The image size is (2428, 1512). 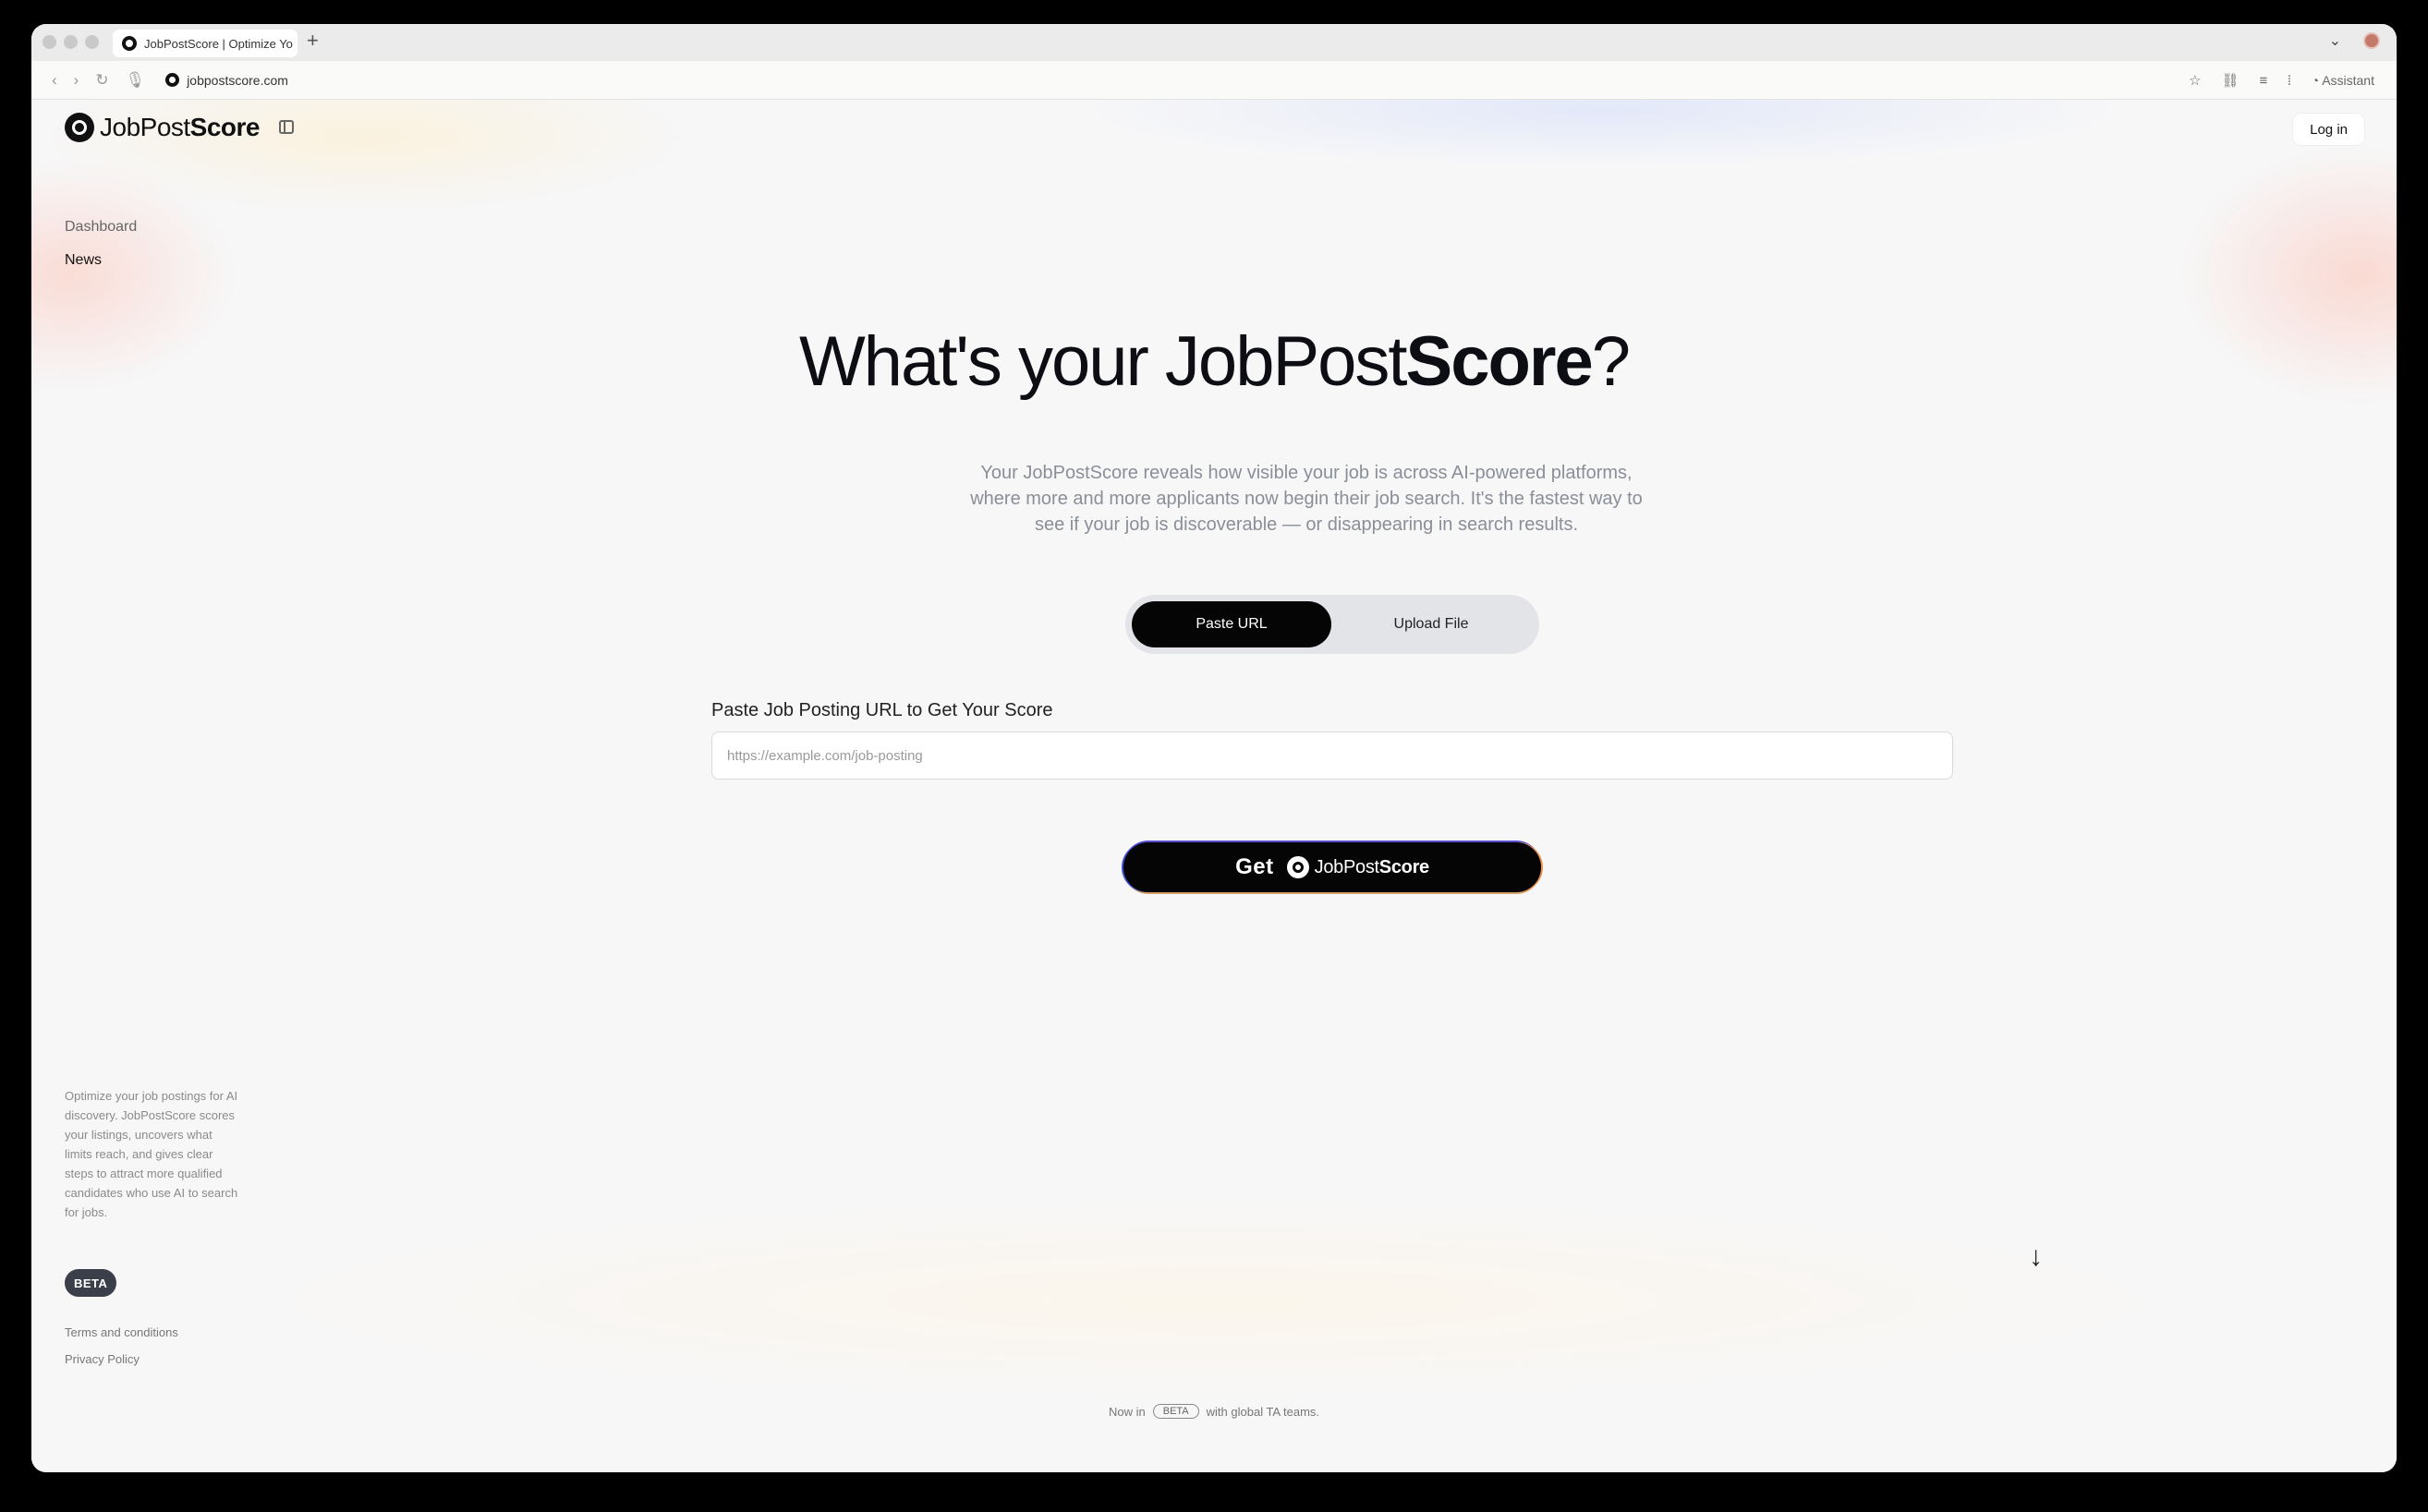 I want to click on url-input-label: Paste Job Posting URL to Get Your Score, so click(x=882, y=710).